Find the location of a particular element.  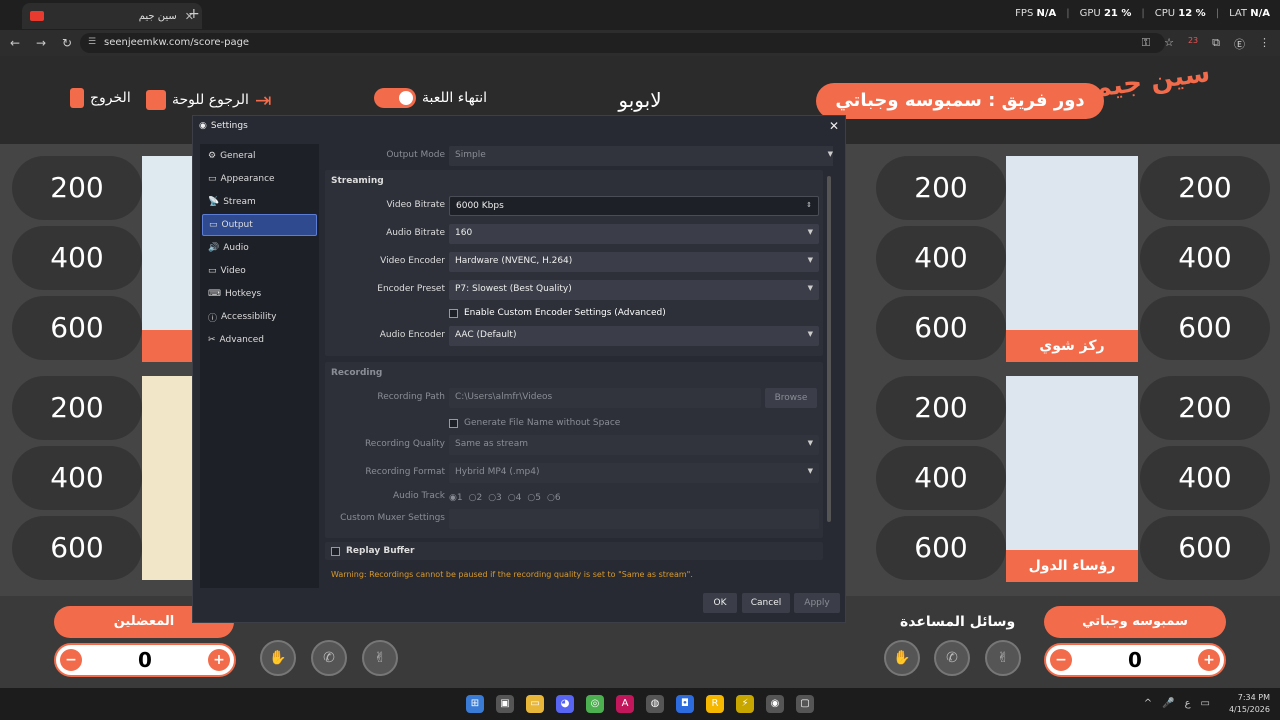

recording-format-select: Hybrid MP4 (.mp4) ▼ is located at coordinates (634, 473).